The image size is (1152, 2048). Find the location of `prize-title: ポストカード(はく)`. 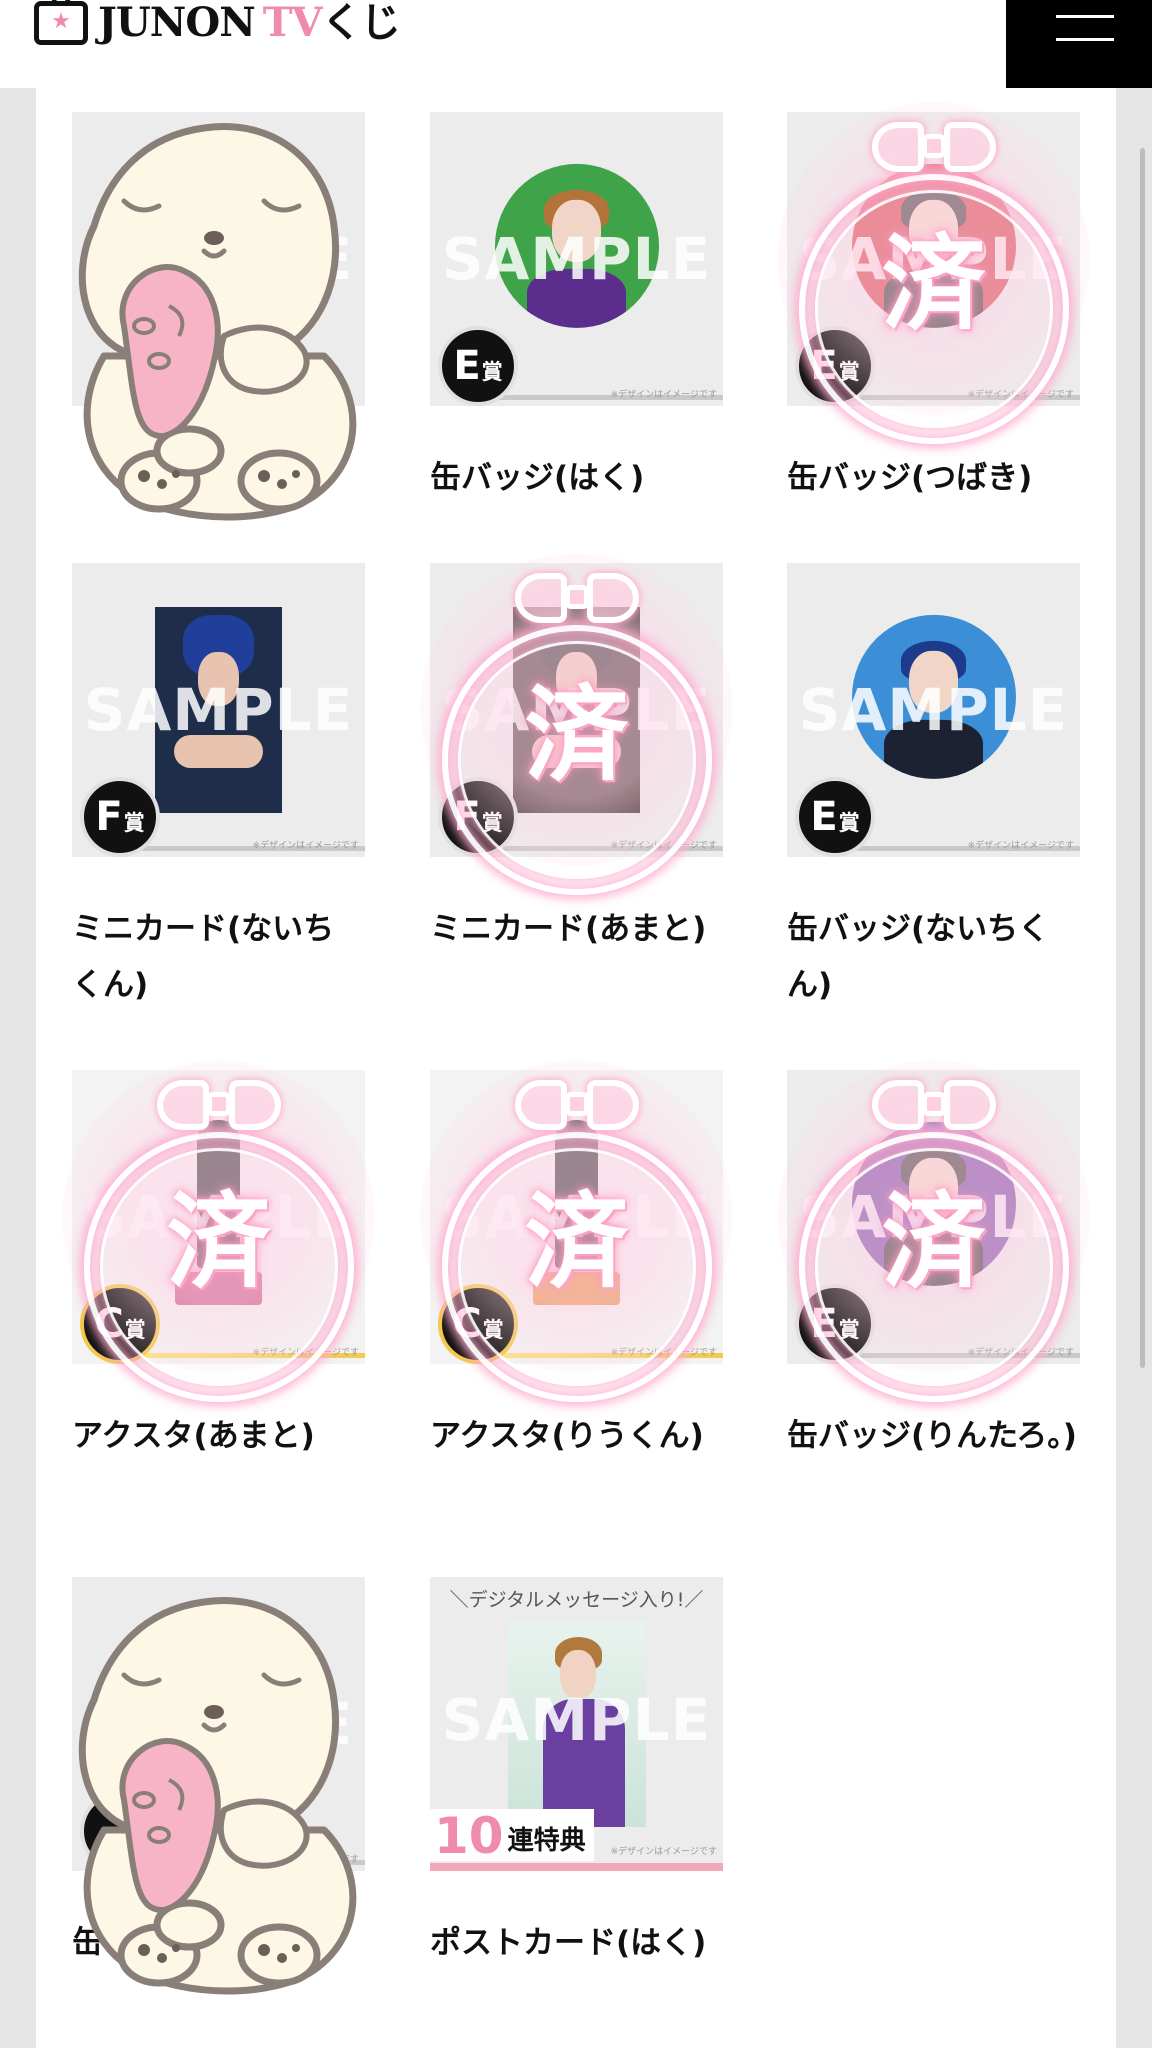

prize-title: ポストカード(はく) is located at coordinates (568, 1943).